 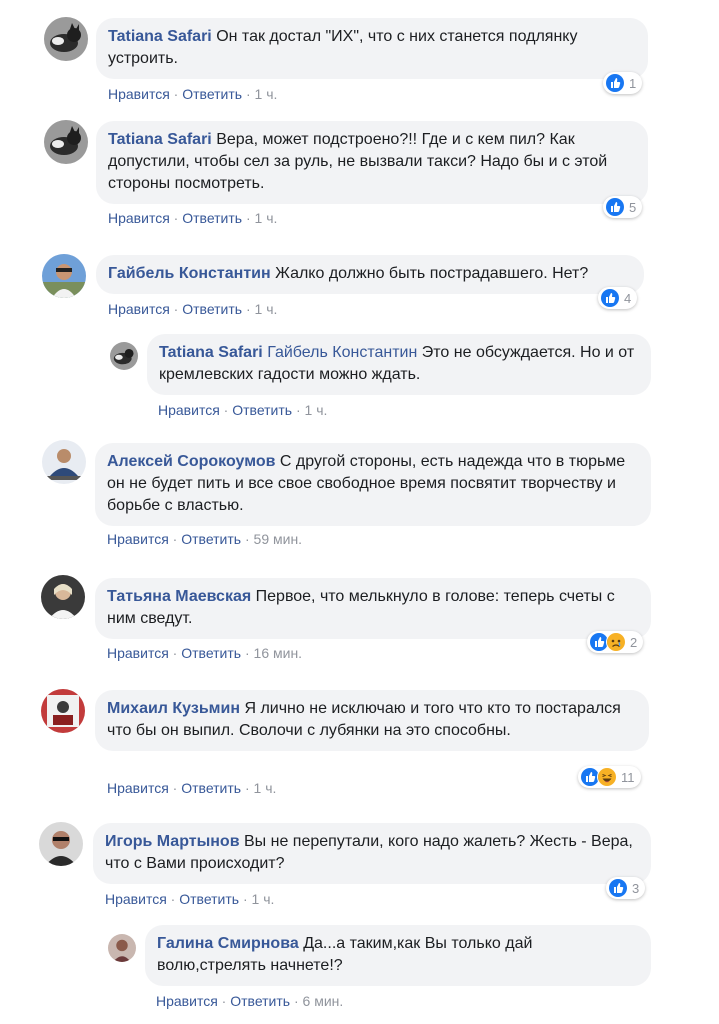 I want to click on comment-time: 6 мин., so click(x=323, y=1001).